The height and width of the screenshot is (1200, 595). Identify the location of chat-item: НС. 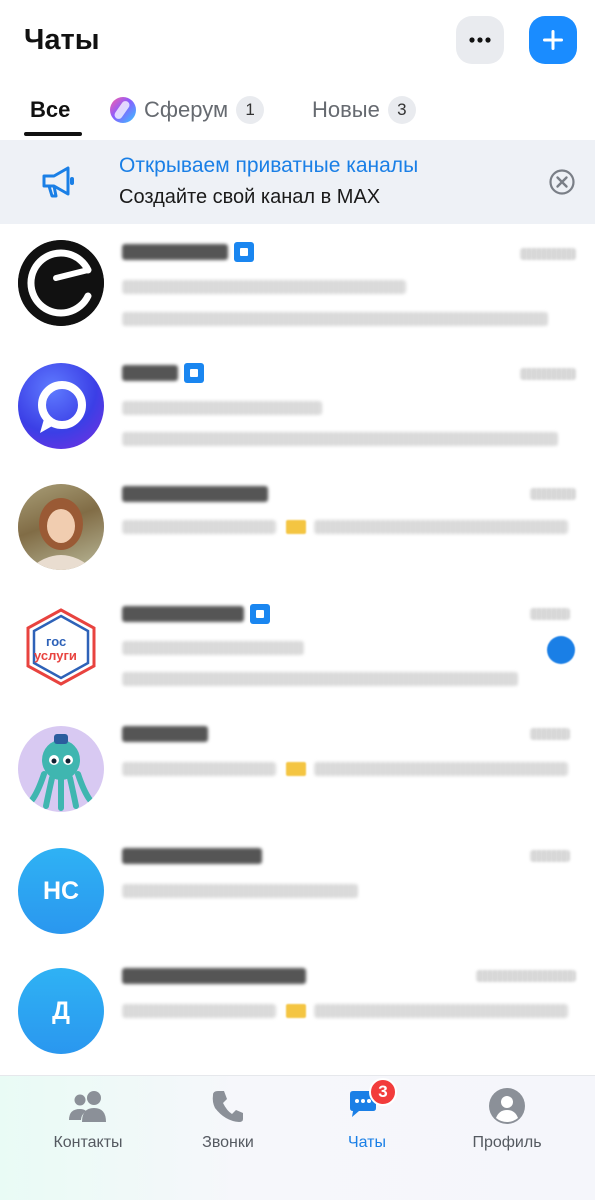
(297, 887).